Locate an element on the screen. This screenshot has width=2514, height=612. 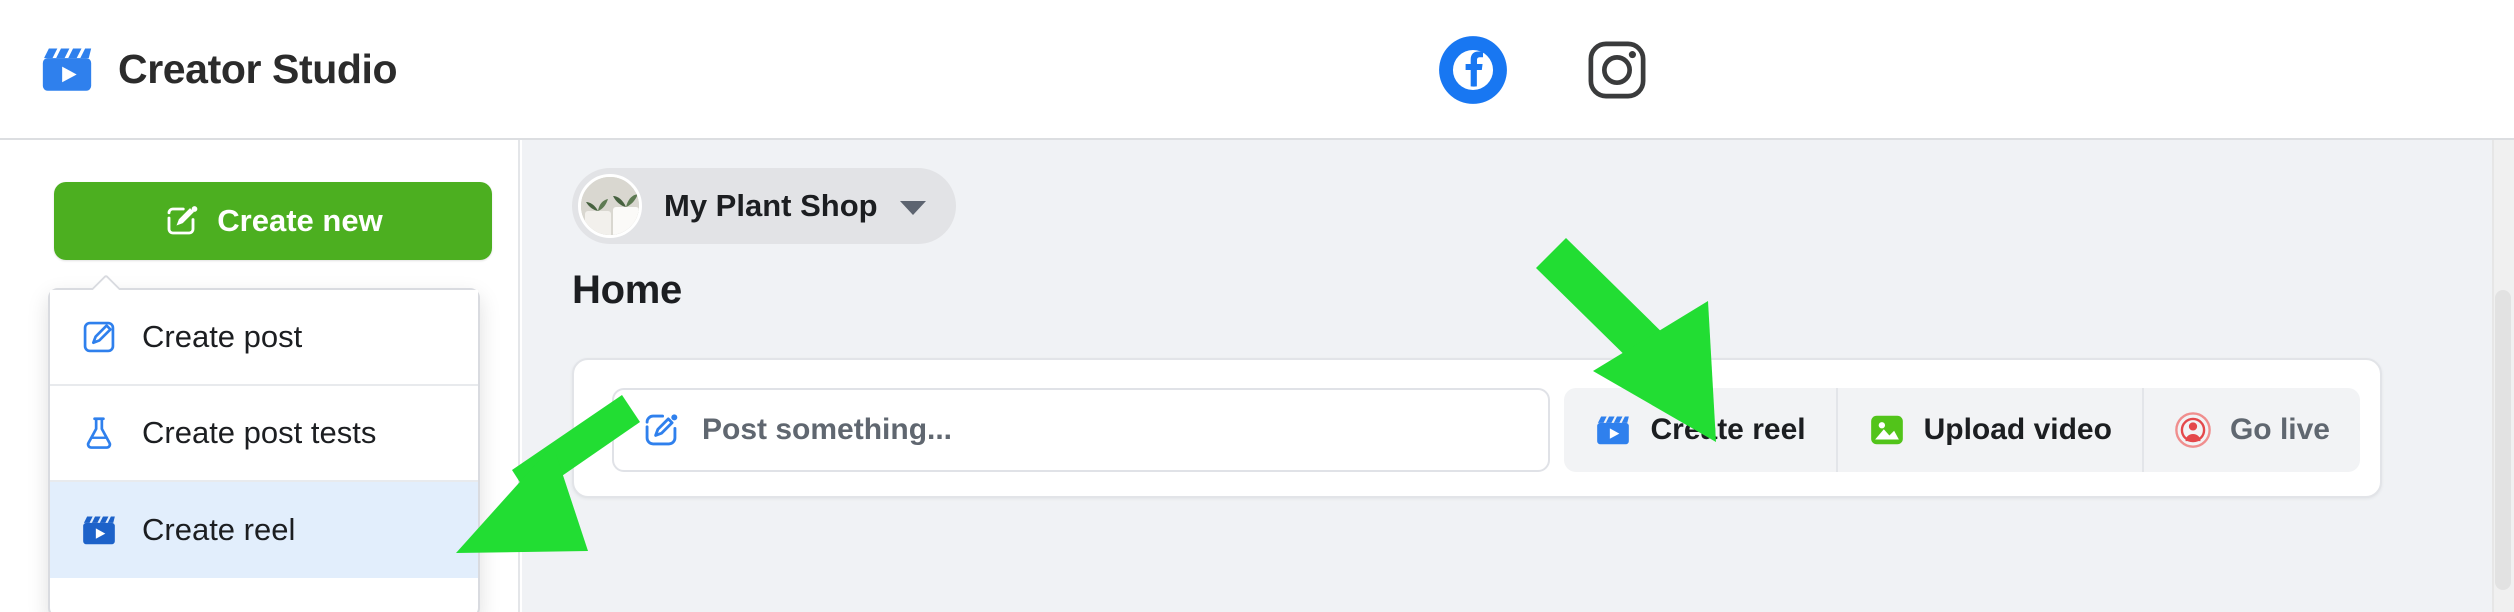
menu-item-label: Create post is located at coordinates (222, 336).